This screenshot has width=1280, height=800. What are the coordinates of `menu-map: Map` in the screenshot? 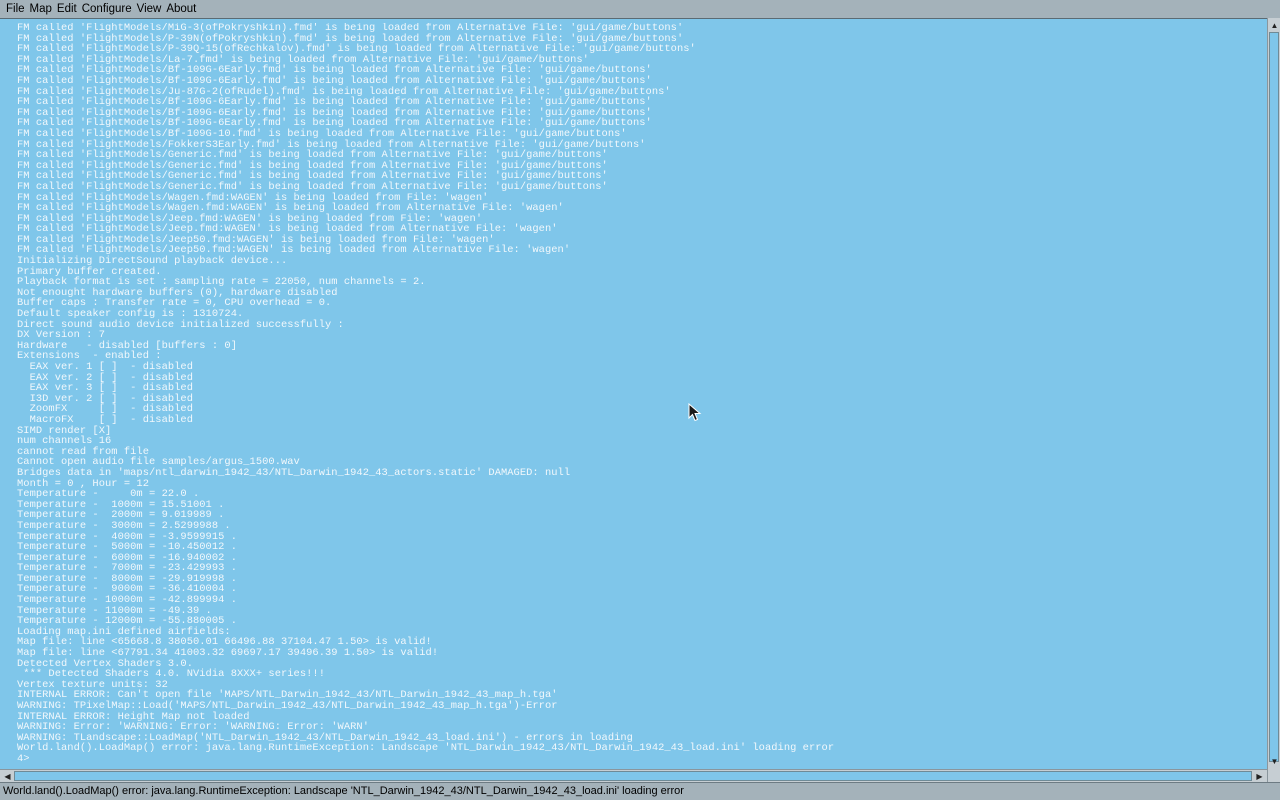 It's located at (41, 9).